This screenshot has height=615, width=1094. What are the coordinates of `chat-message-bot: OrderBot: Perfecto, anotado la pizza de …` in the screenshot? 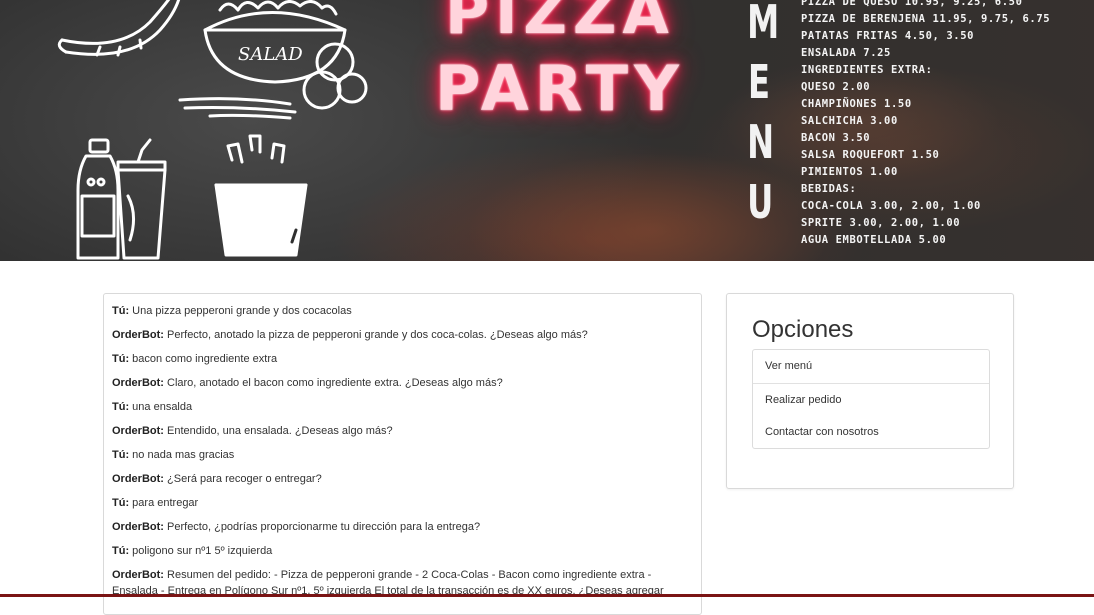 It's located at (402, 335).